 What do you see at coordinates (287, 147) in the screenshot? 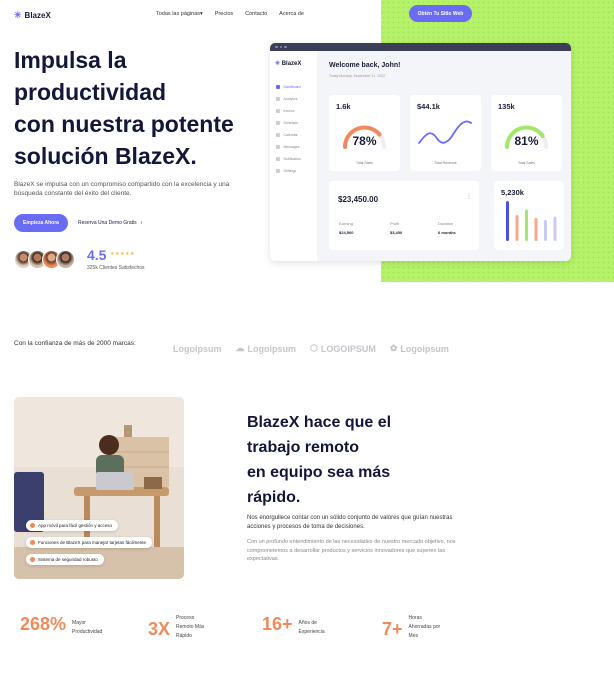
I see `sidebar-item-messages: Messages` at bounding box center [287, 147].